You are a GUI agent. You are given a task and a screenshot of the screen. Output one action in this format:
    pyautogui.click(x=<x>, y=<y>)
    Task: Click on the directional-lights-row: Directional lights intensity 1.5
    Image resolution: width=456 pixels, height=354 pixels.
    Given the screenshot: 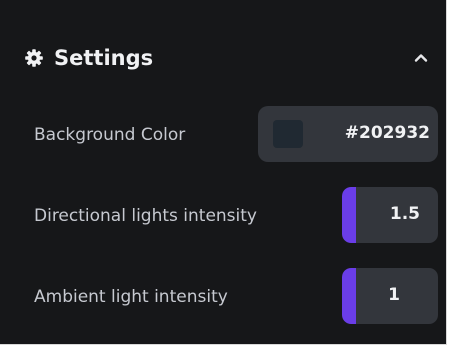 What is the action you would take?
    pyautogui.click(x=236, y=216)
    